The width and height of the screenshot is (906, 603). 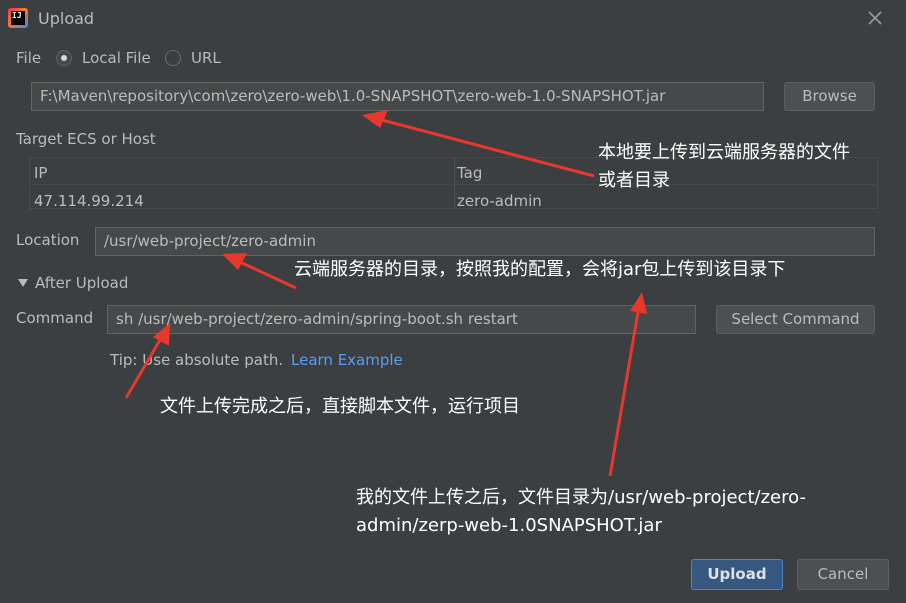 I want to click on arrow-to-command, so click(x=147, y=361).